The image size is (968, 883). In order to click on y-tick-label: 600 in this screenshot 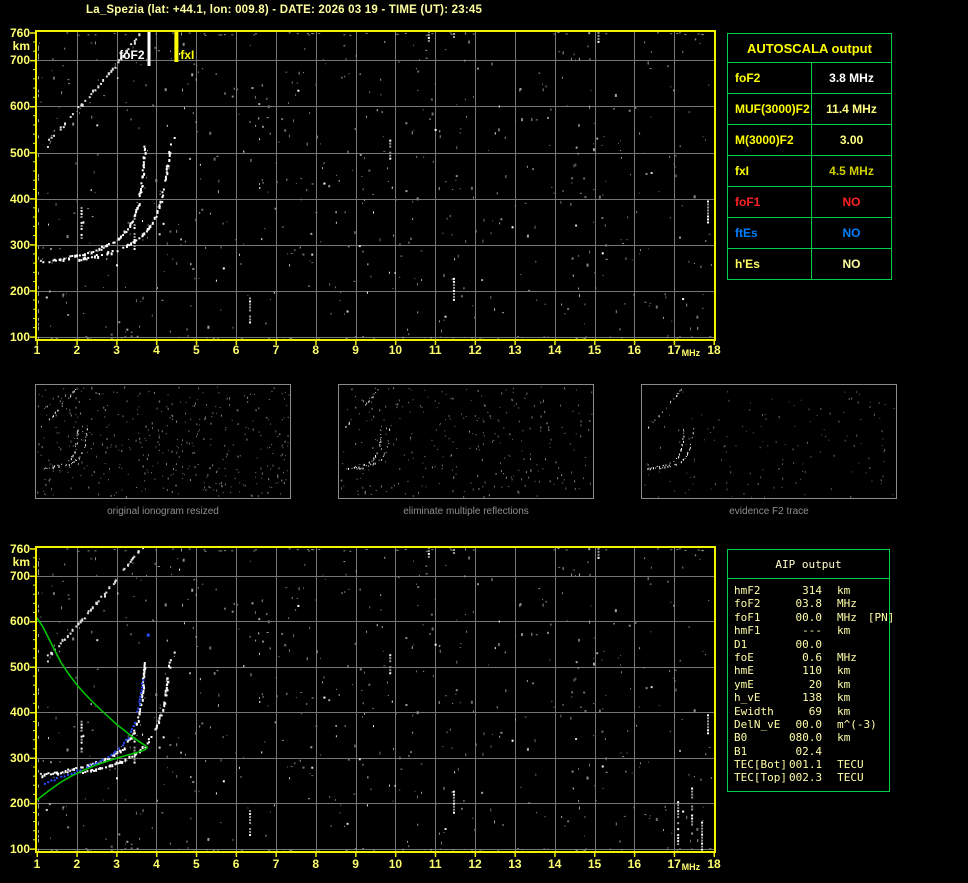, I will do `click(19, 106)`.